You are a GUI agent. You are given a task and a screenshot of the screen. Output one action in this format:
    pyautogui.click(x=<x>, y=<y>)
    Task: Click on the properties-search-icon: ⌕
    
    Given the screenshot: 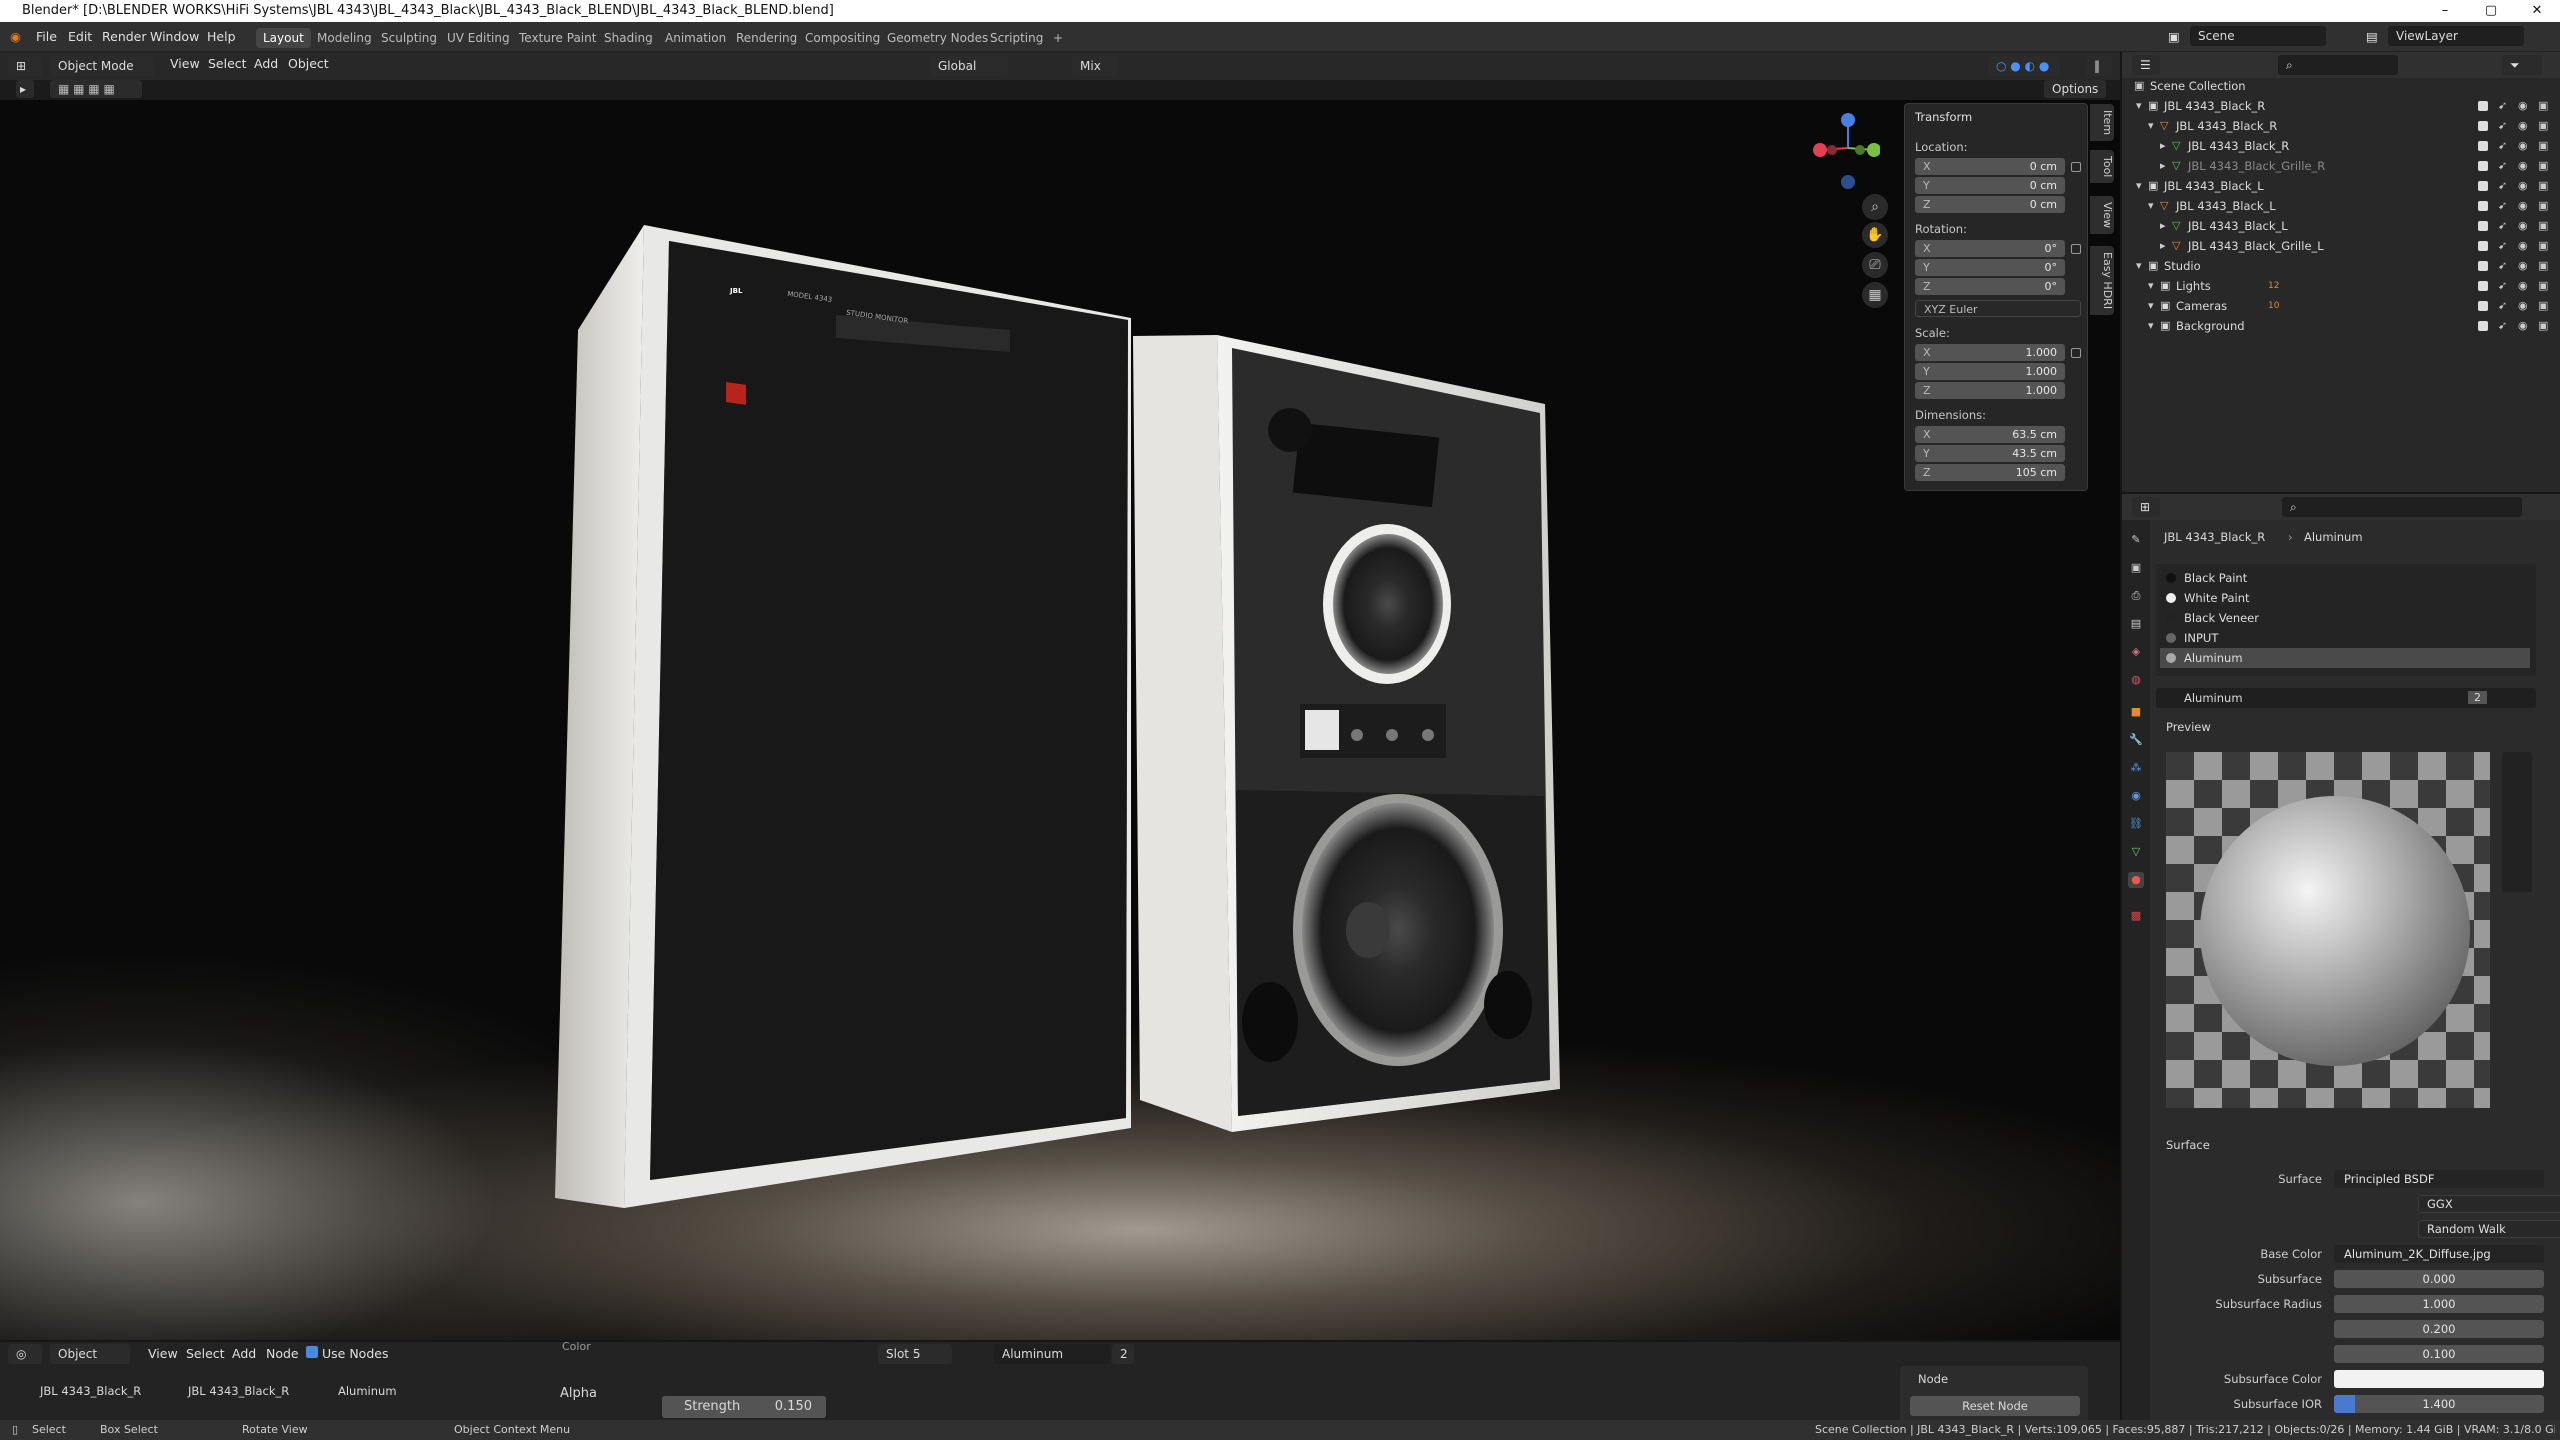 What is the action you would take?
    pyautogui.click(x=2402, y=507)
    